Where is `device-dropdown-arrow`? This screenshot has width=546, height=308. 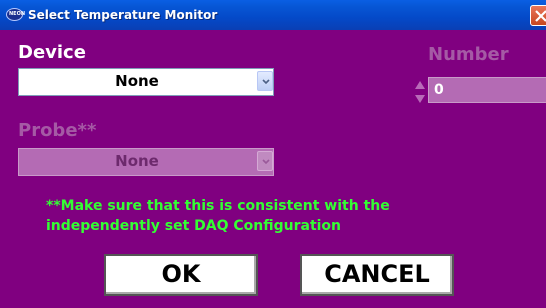
device-dropdown-arrow is located at coordinates (265, 81).